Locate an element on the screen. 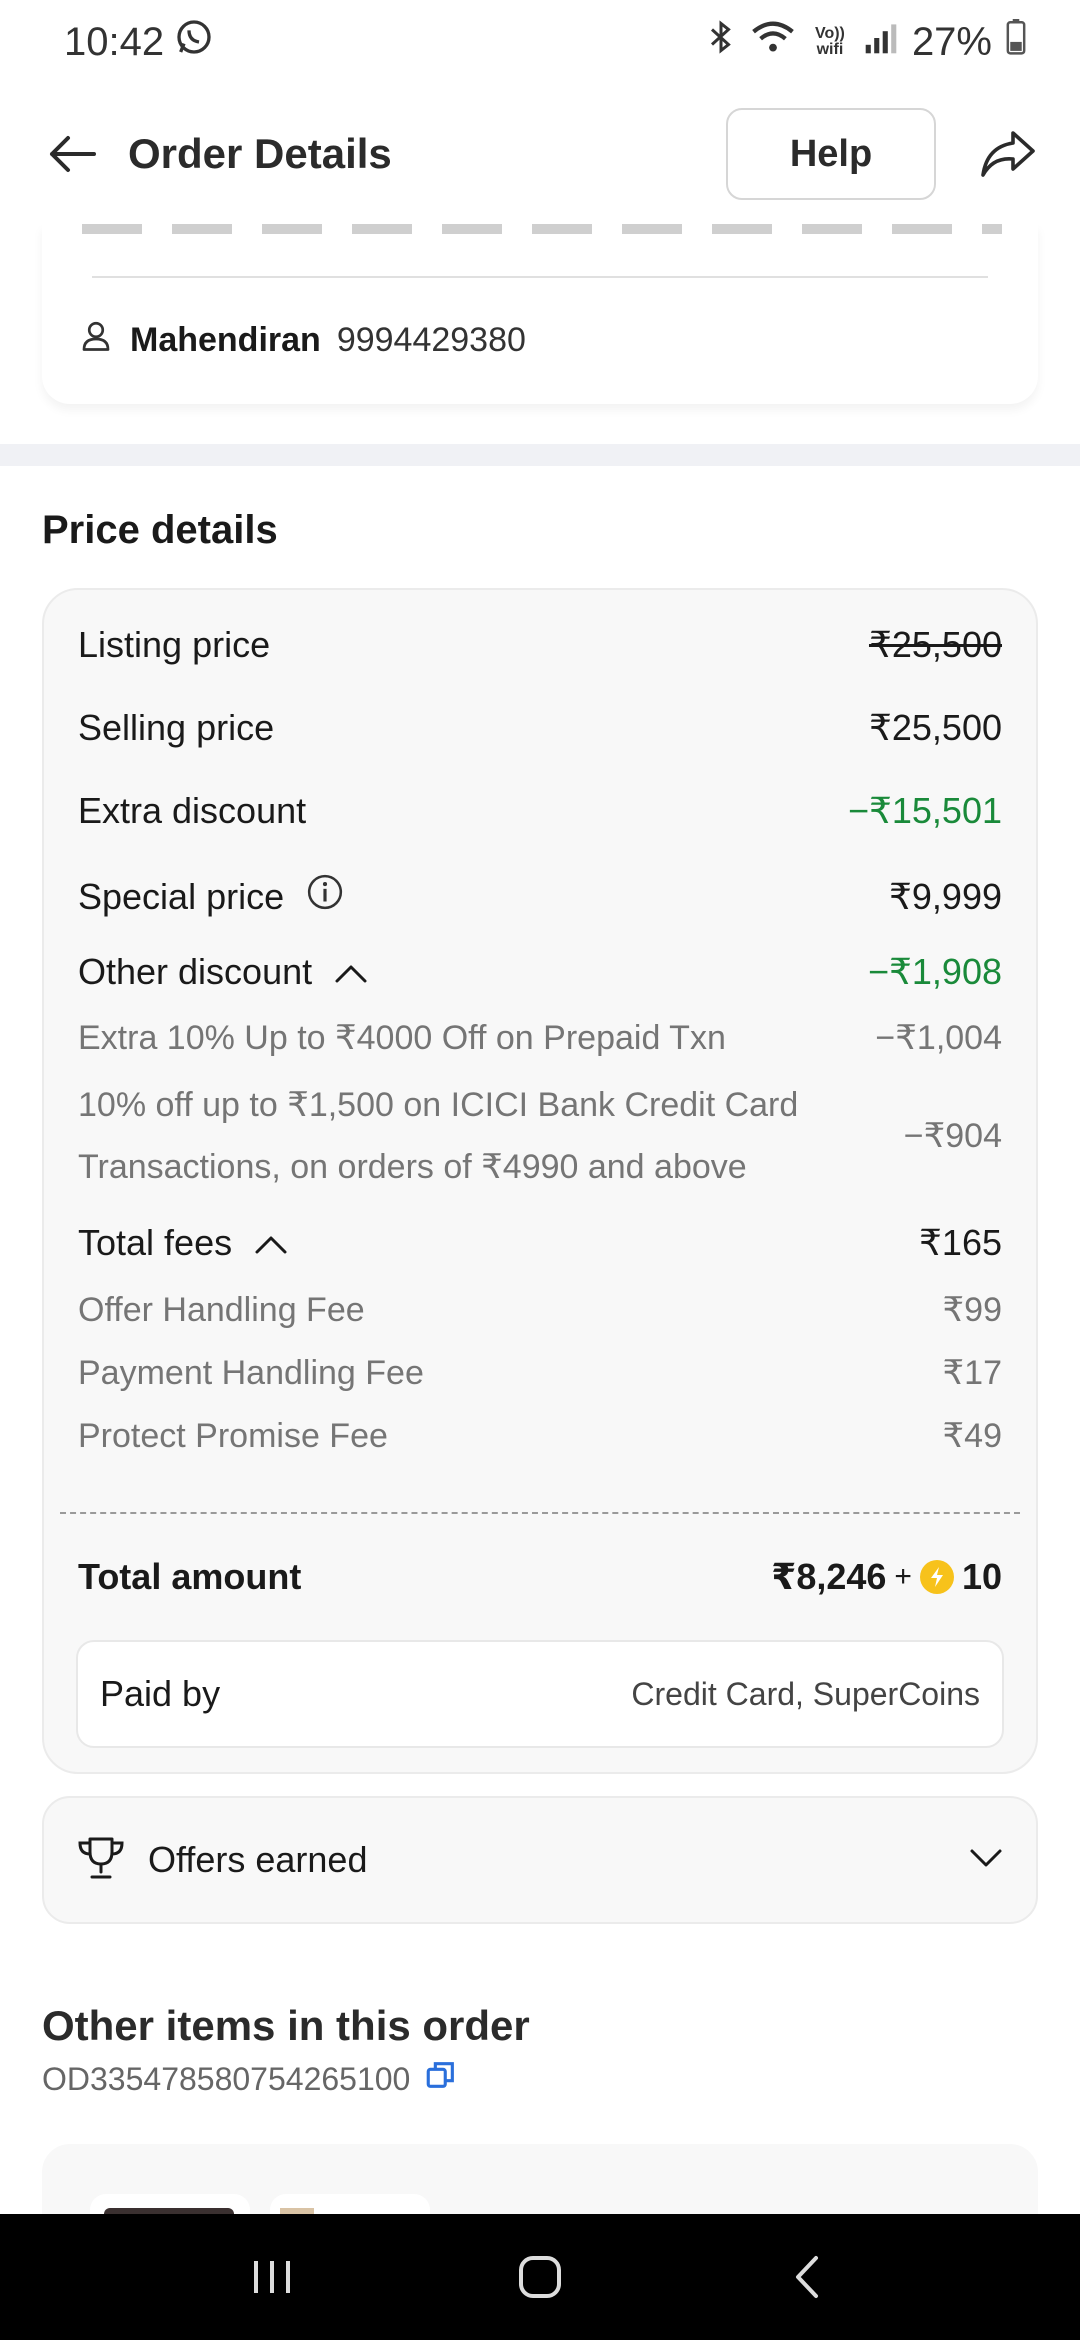  listing-price-label: Listing price is located at coordinates (174, 644).